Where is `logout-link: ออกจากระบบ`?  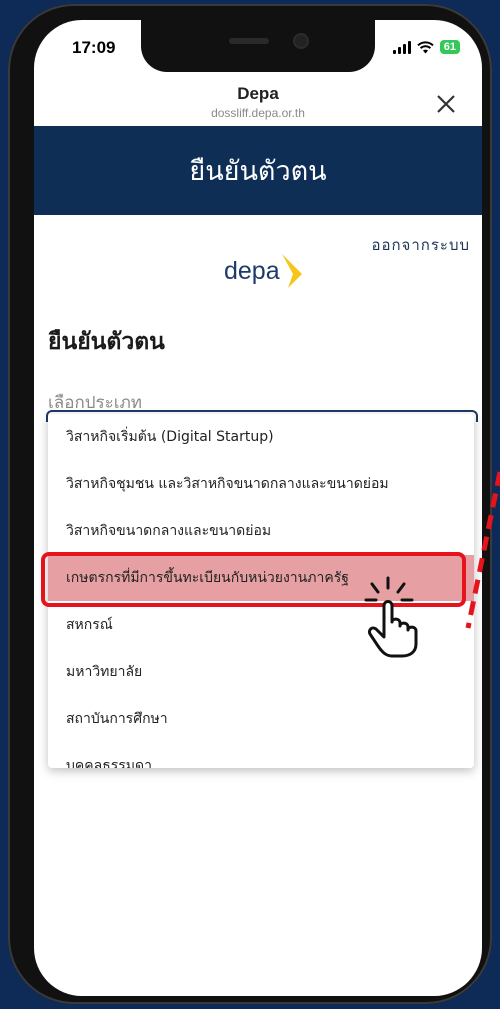
logout-link: ออกจากระบบ is located at coordinates (420, 245).